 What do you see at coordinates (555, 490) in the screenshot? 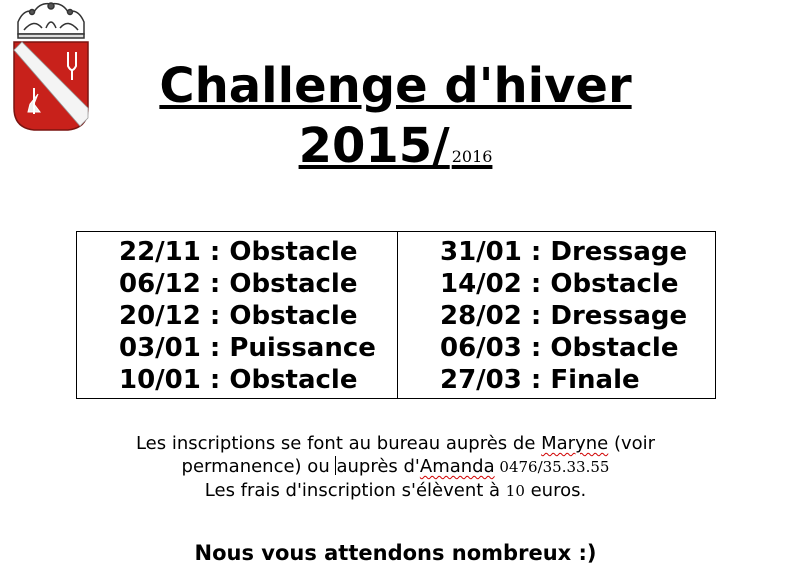
I see `info-text: euros.` at bounding box center [555, 490].